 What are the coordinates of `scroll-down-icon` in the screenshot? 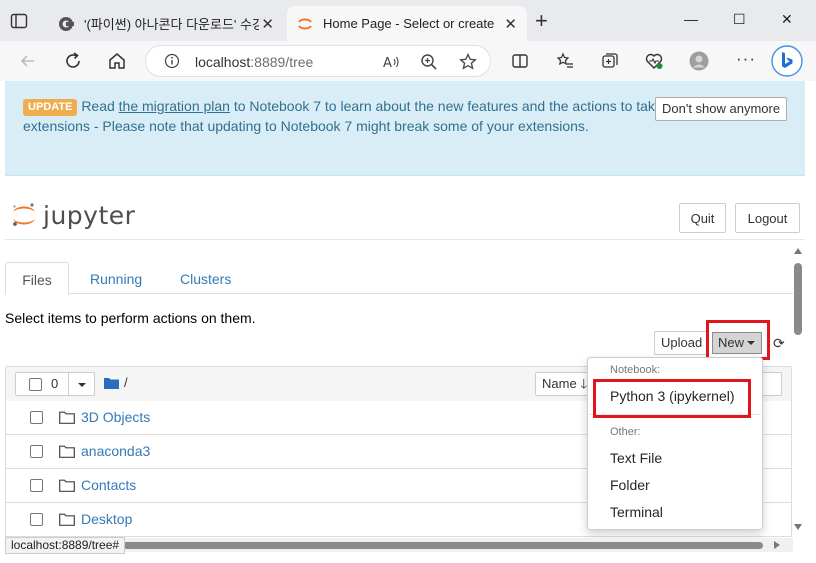 It's located at (798, 527).